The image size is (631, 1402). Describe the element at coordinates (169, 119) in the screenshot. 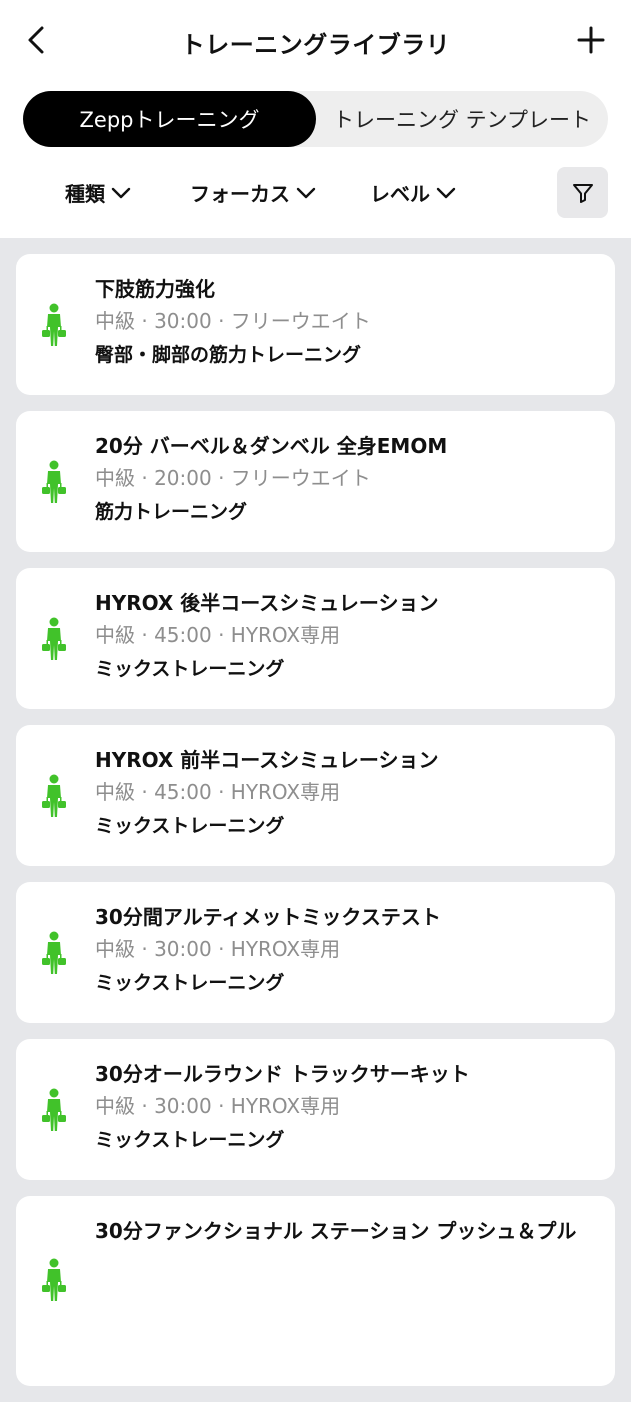

I see `tab-zepp-training: Zeppトレーニング` at that location.